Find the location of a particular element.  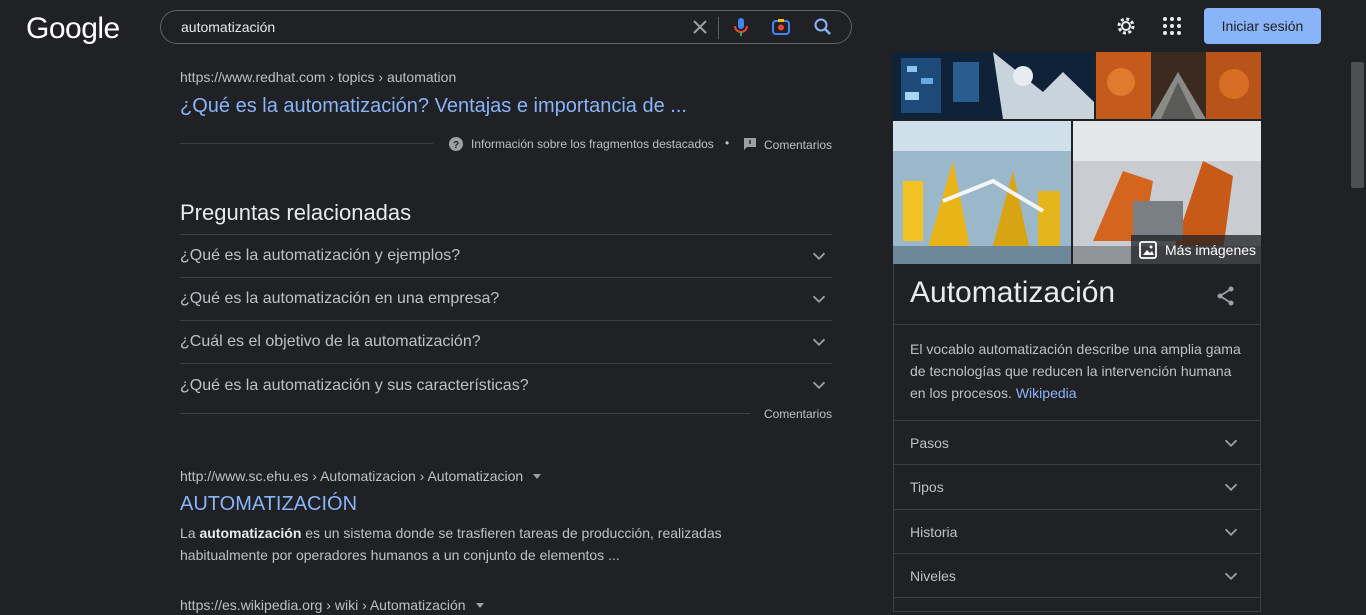

paa-footer: Comentarios is located at coordinates (506, 414).